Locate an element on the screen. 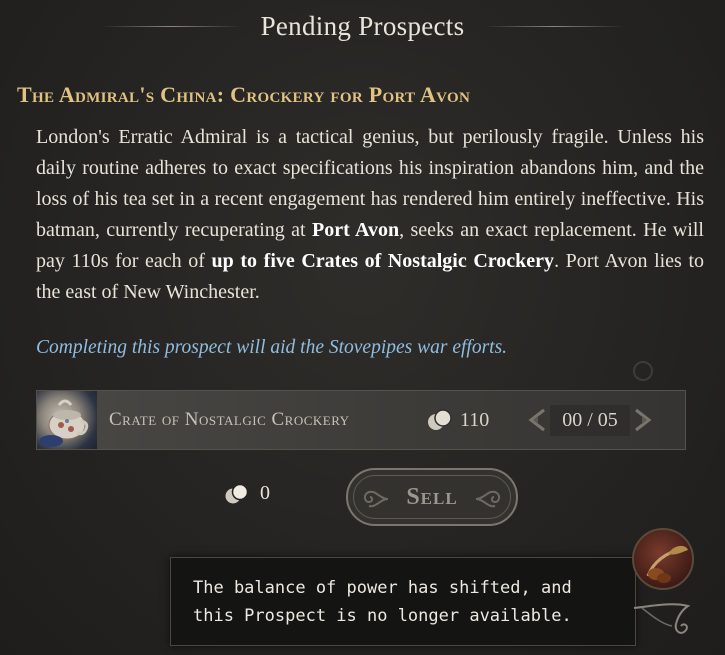 The height and width of the screenshot is (655, 725). description-location: Port Avon is located at coordinates (356, 230).